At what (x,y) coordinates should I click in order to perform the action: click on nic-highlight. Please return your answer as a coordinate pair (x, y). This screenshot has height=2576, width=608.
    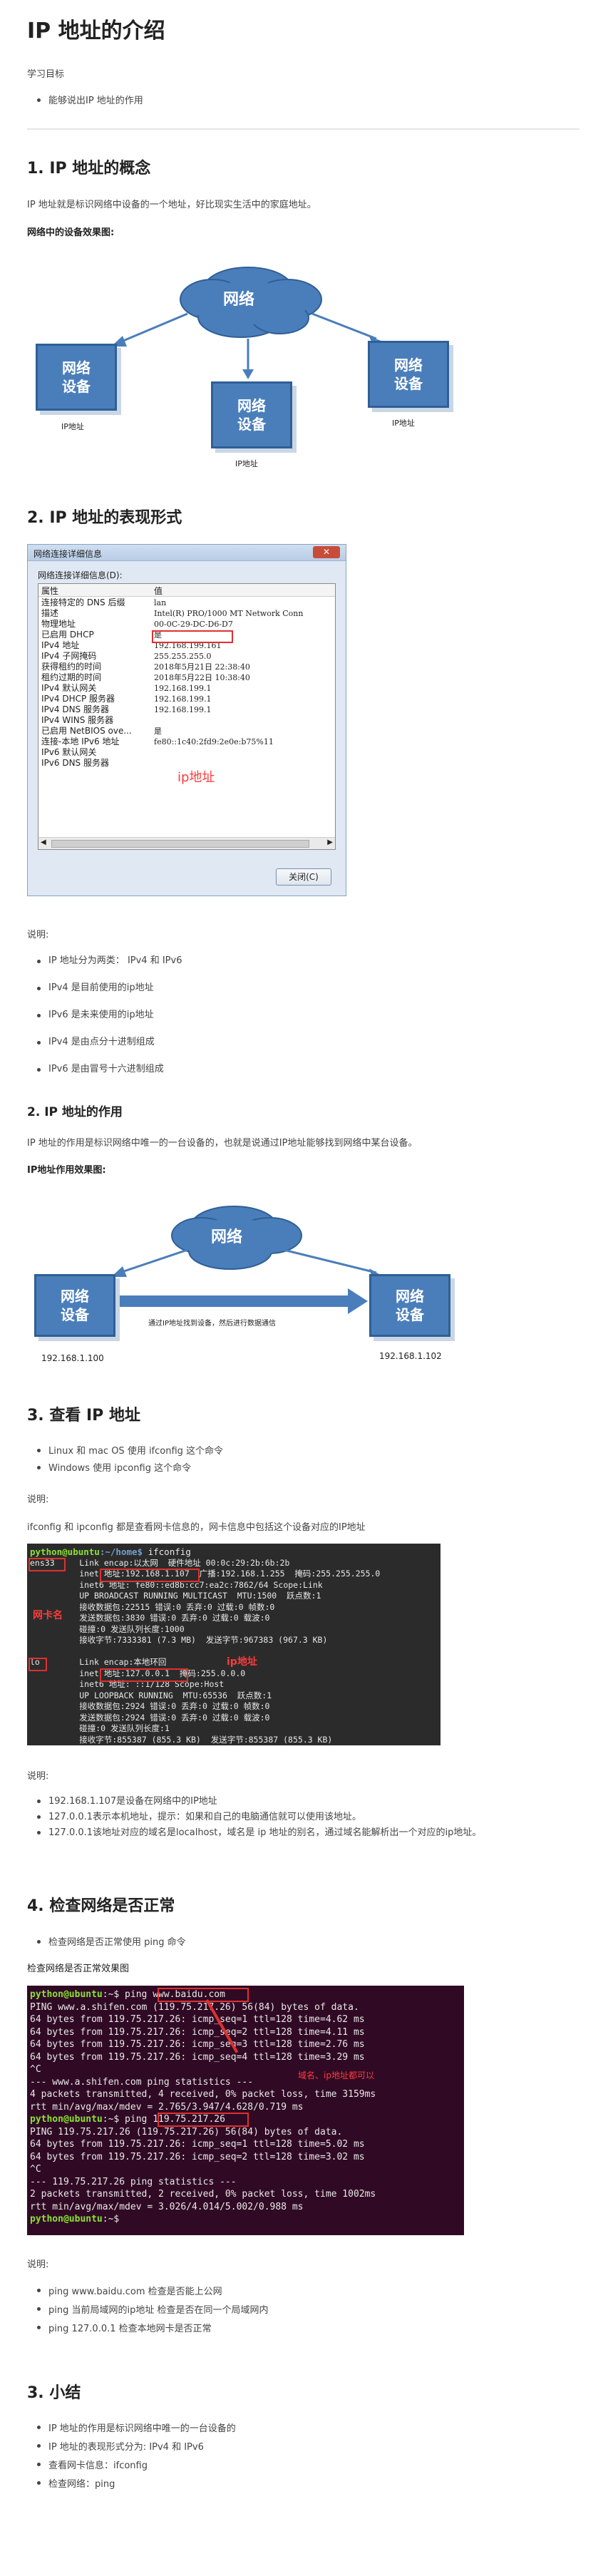
    Looking at the image, I should click on (47, 1564).